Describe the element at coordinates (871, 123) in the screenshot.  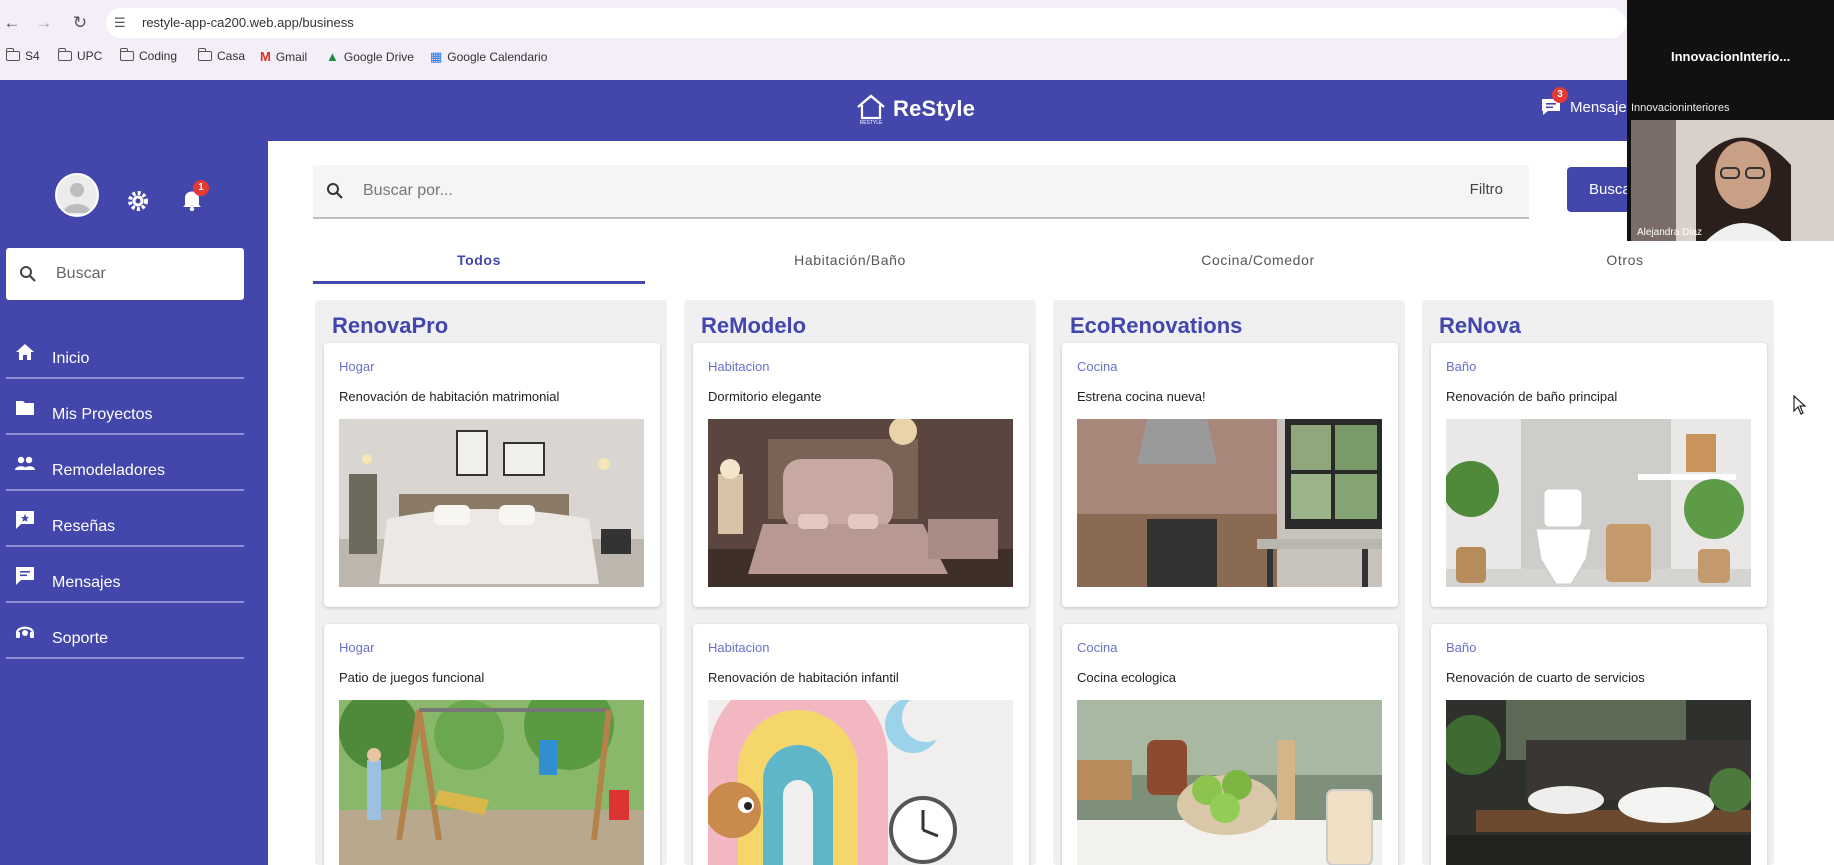
I see `svg-text: RESTYLE` at that location.